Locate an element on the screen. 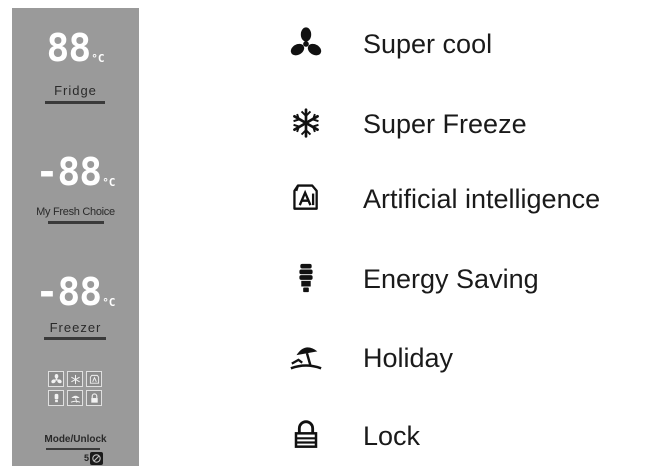 The width and height of the screenshot is (646, 466). legend-label-super-cool: Super cool is located at coordinates (428, 44).